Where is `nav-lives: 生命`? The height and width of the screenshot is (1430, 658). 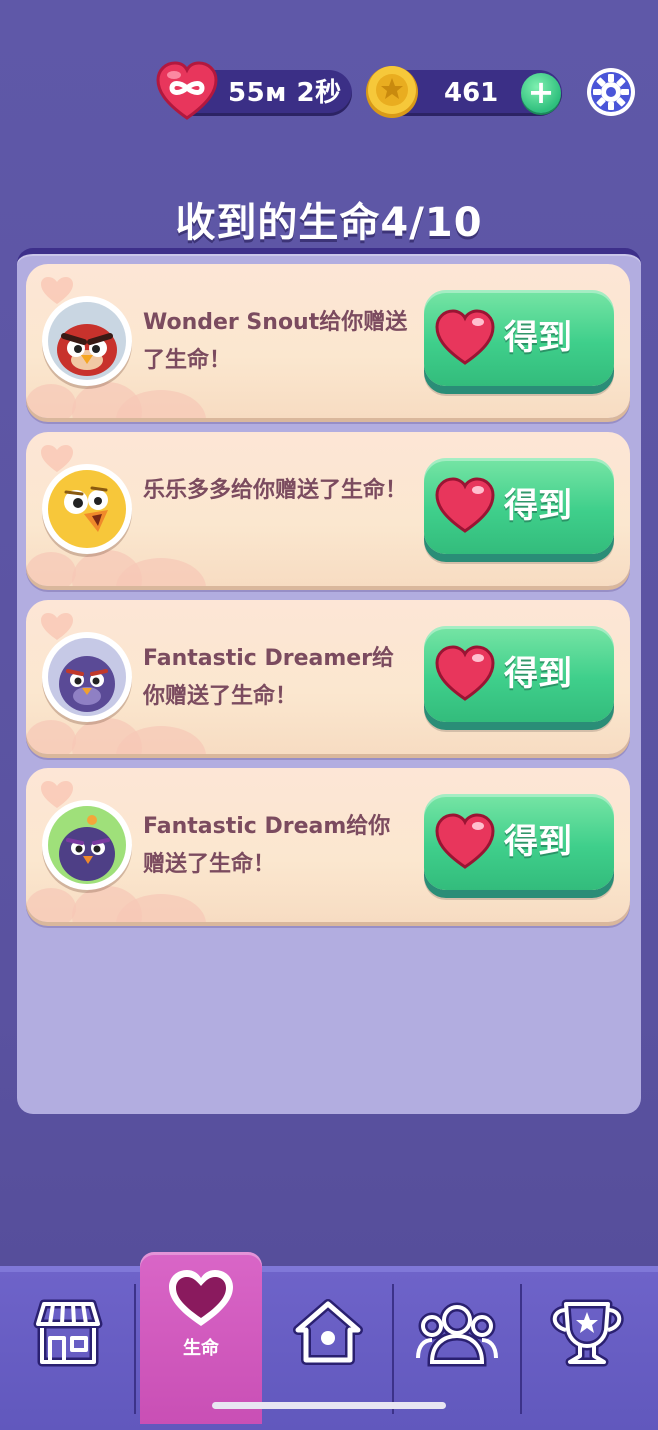
nav-lives: 生命 is located at coordinates (201, 1338).